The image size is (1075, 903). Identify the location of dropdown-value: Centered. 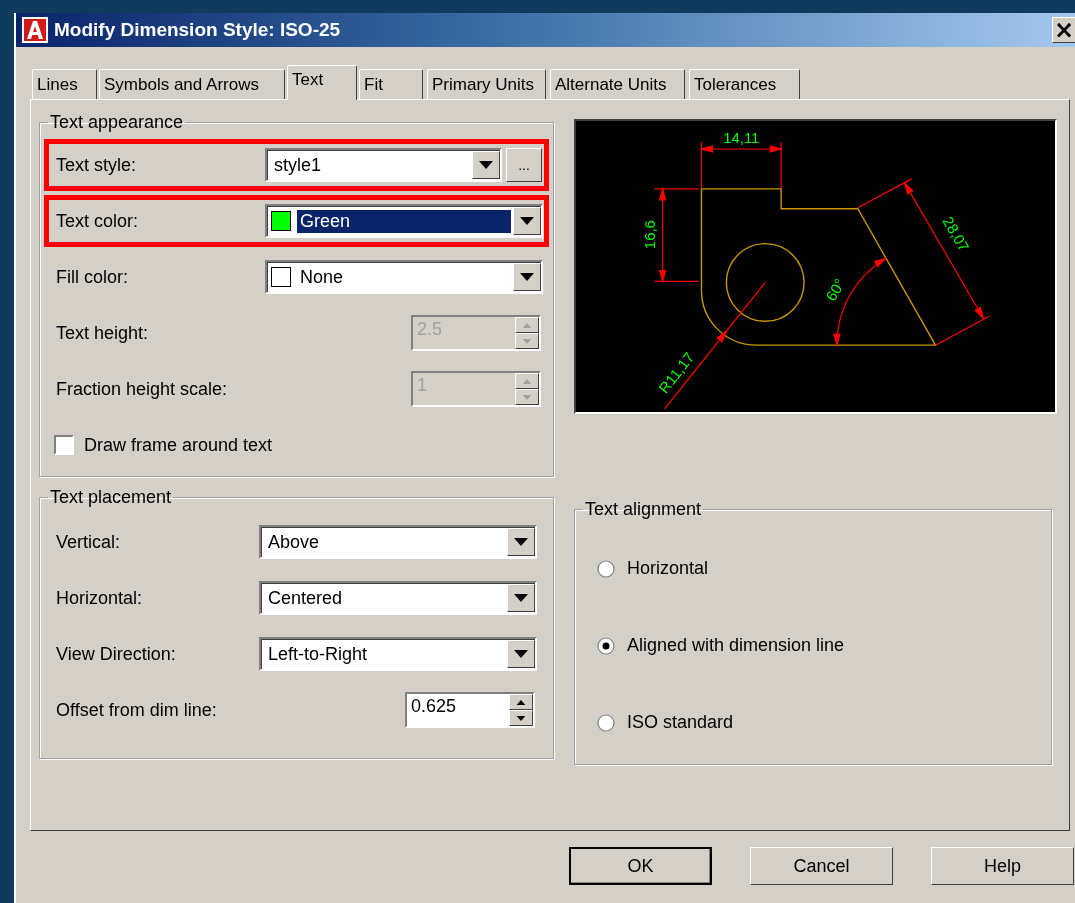
(305, 598).